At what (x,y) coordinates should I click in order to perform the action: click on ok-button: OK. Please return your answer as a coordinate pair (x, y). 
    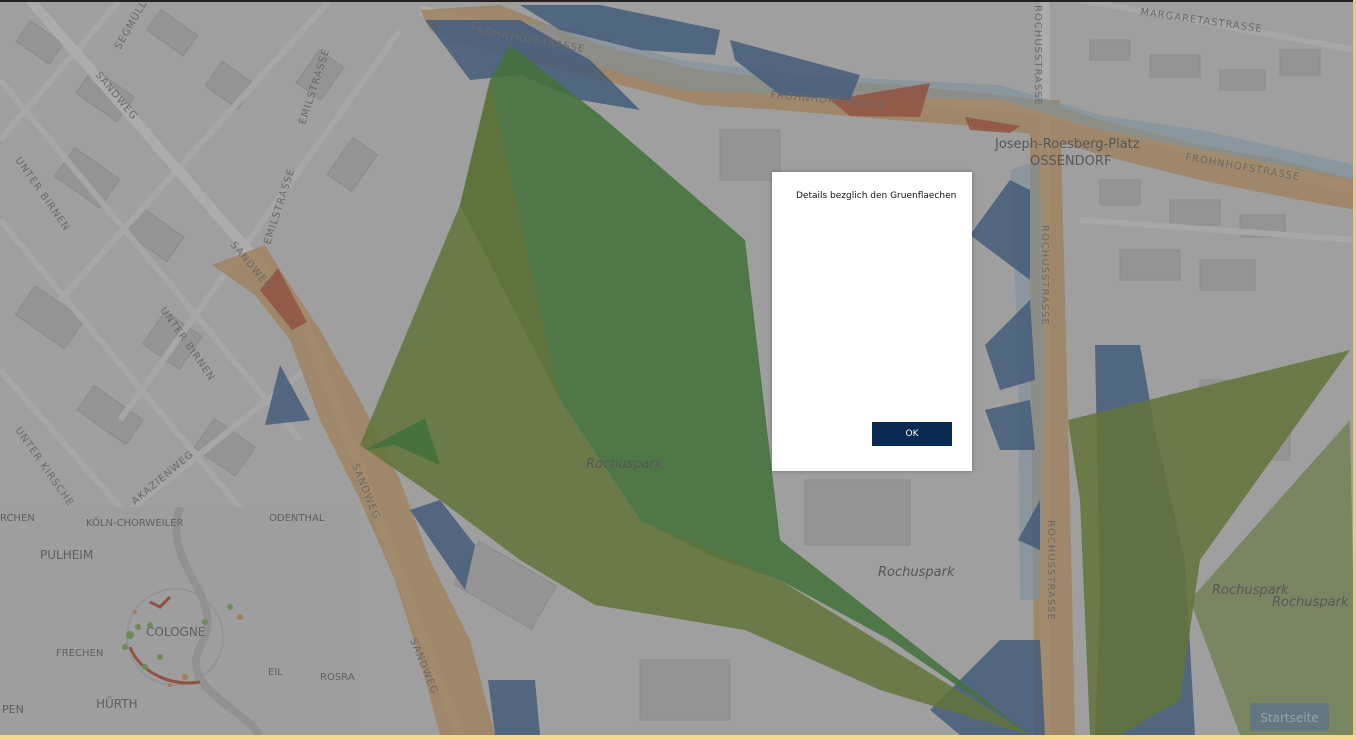
    Looking at the image, I should click on (912, 434).